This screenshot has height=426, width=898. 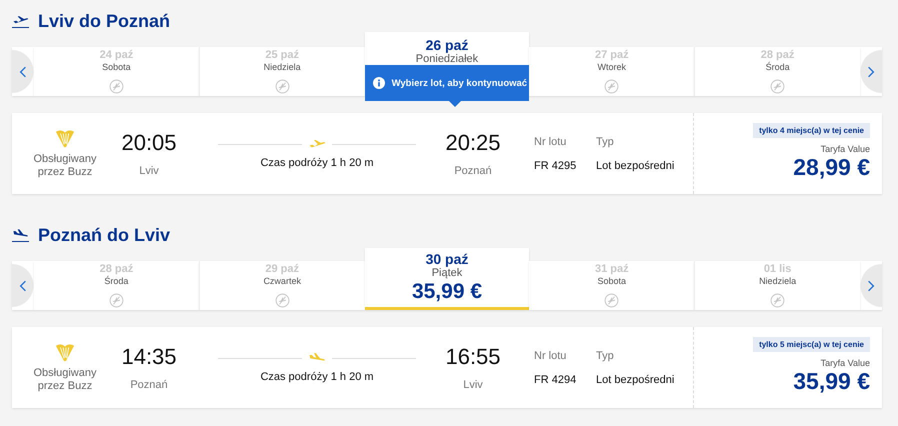 What do you see at coordinates (811, 130) in the screenshot?
I see `seats-badge: tylko 4 miejsc(a) w tej cenie` at bounding box center [811, 130].